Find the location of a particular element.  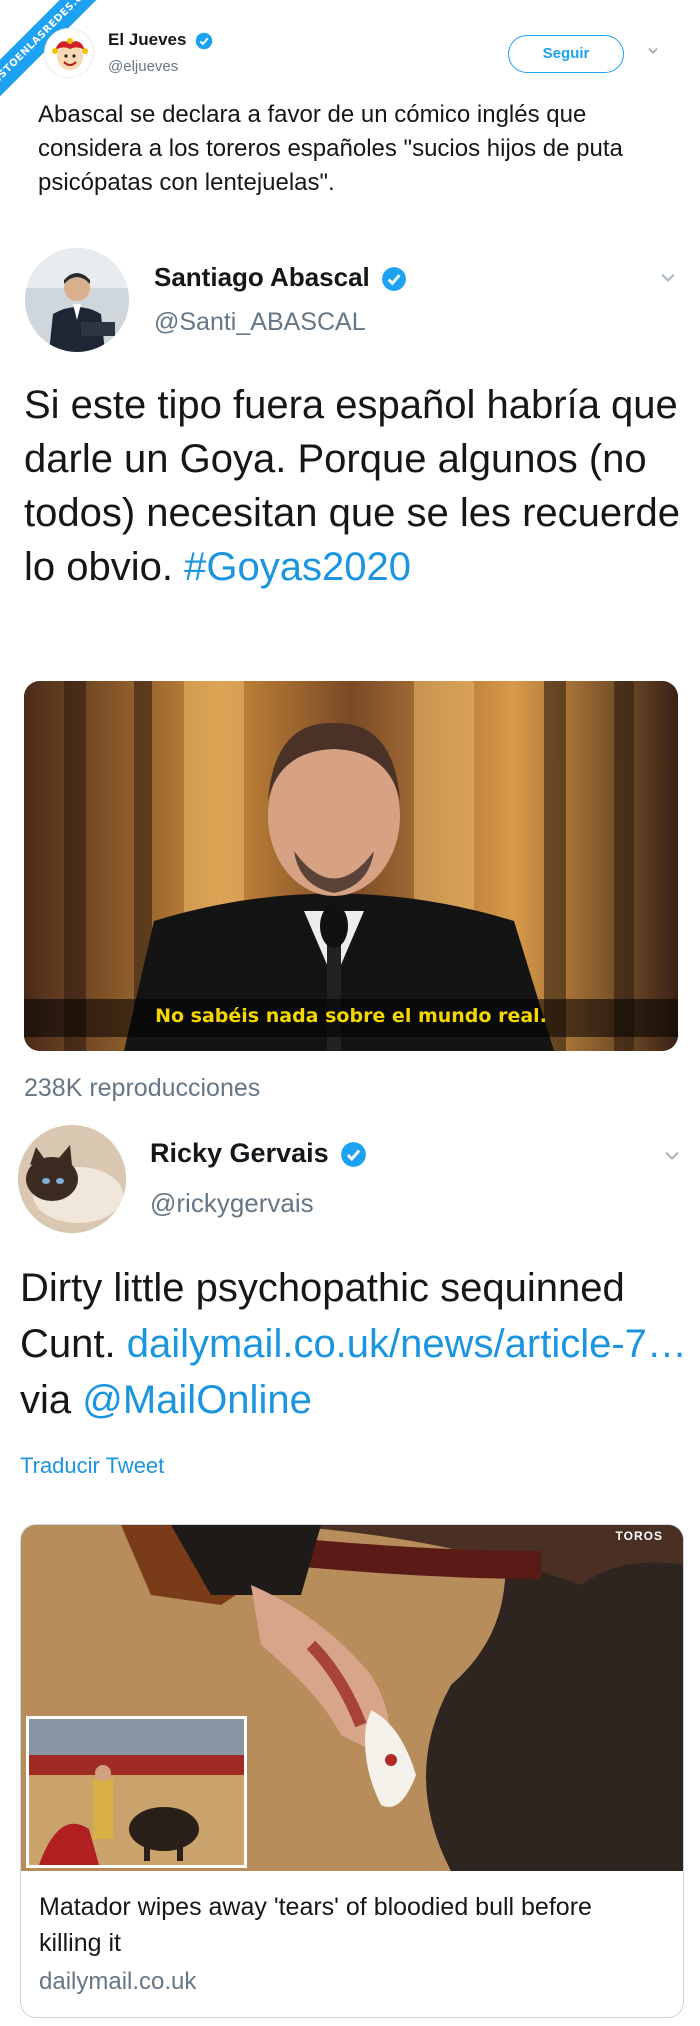

view-count: 238K reproducciones is located at coordinates (142, 1088).